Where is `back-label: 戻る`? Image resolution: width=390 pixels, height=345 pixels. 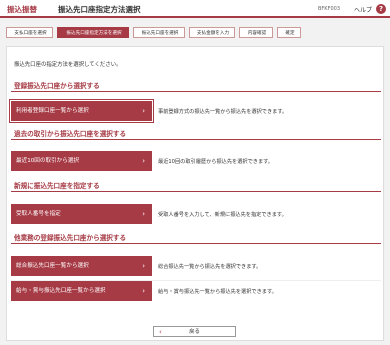
back-label: 戻る is located at coordinates (194, 332).